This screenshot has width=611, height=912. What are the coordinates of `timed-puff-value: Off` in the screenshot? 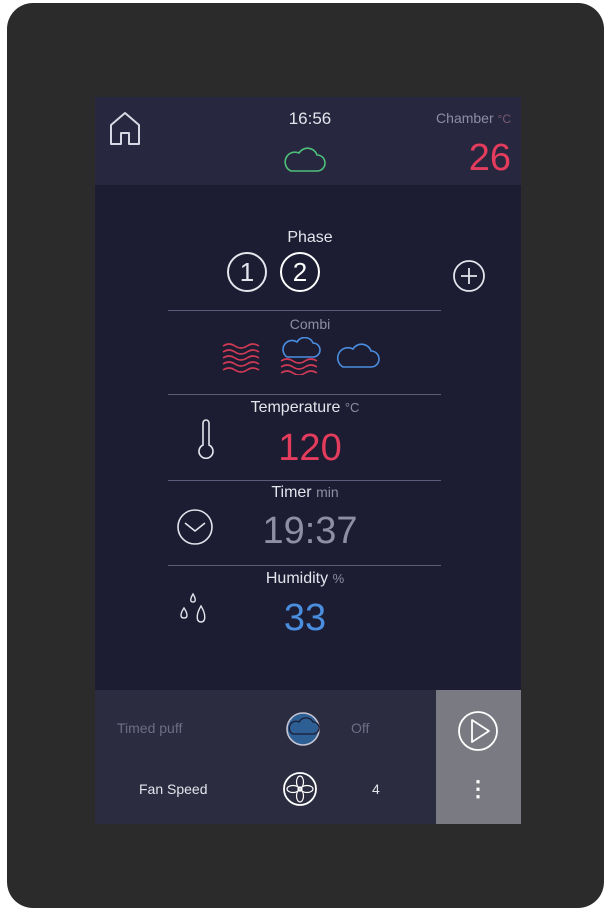 It's located at (360, 728).